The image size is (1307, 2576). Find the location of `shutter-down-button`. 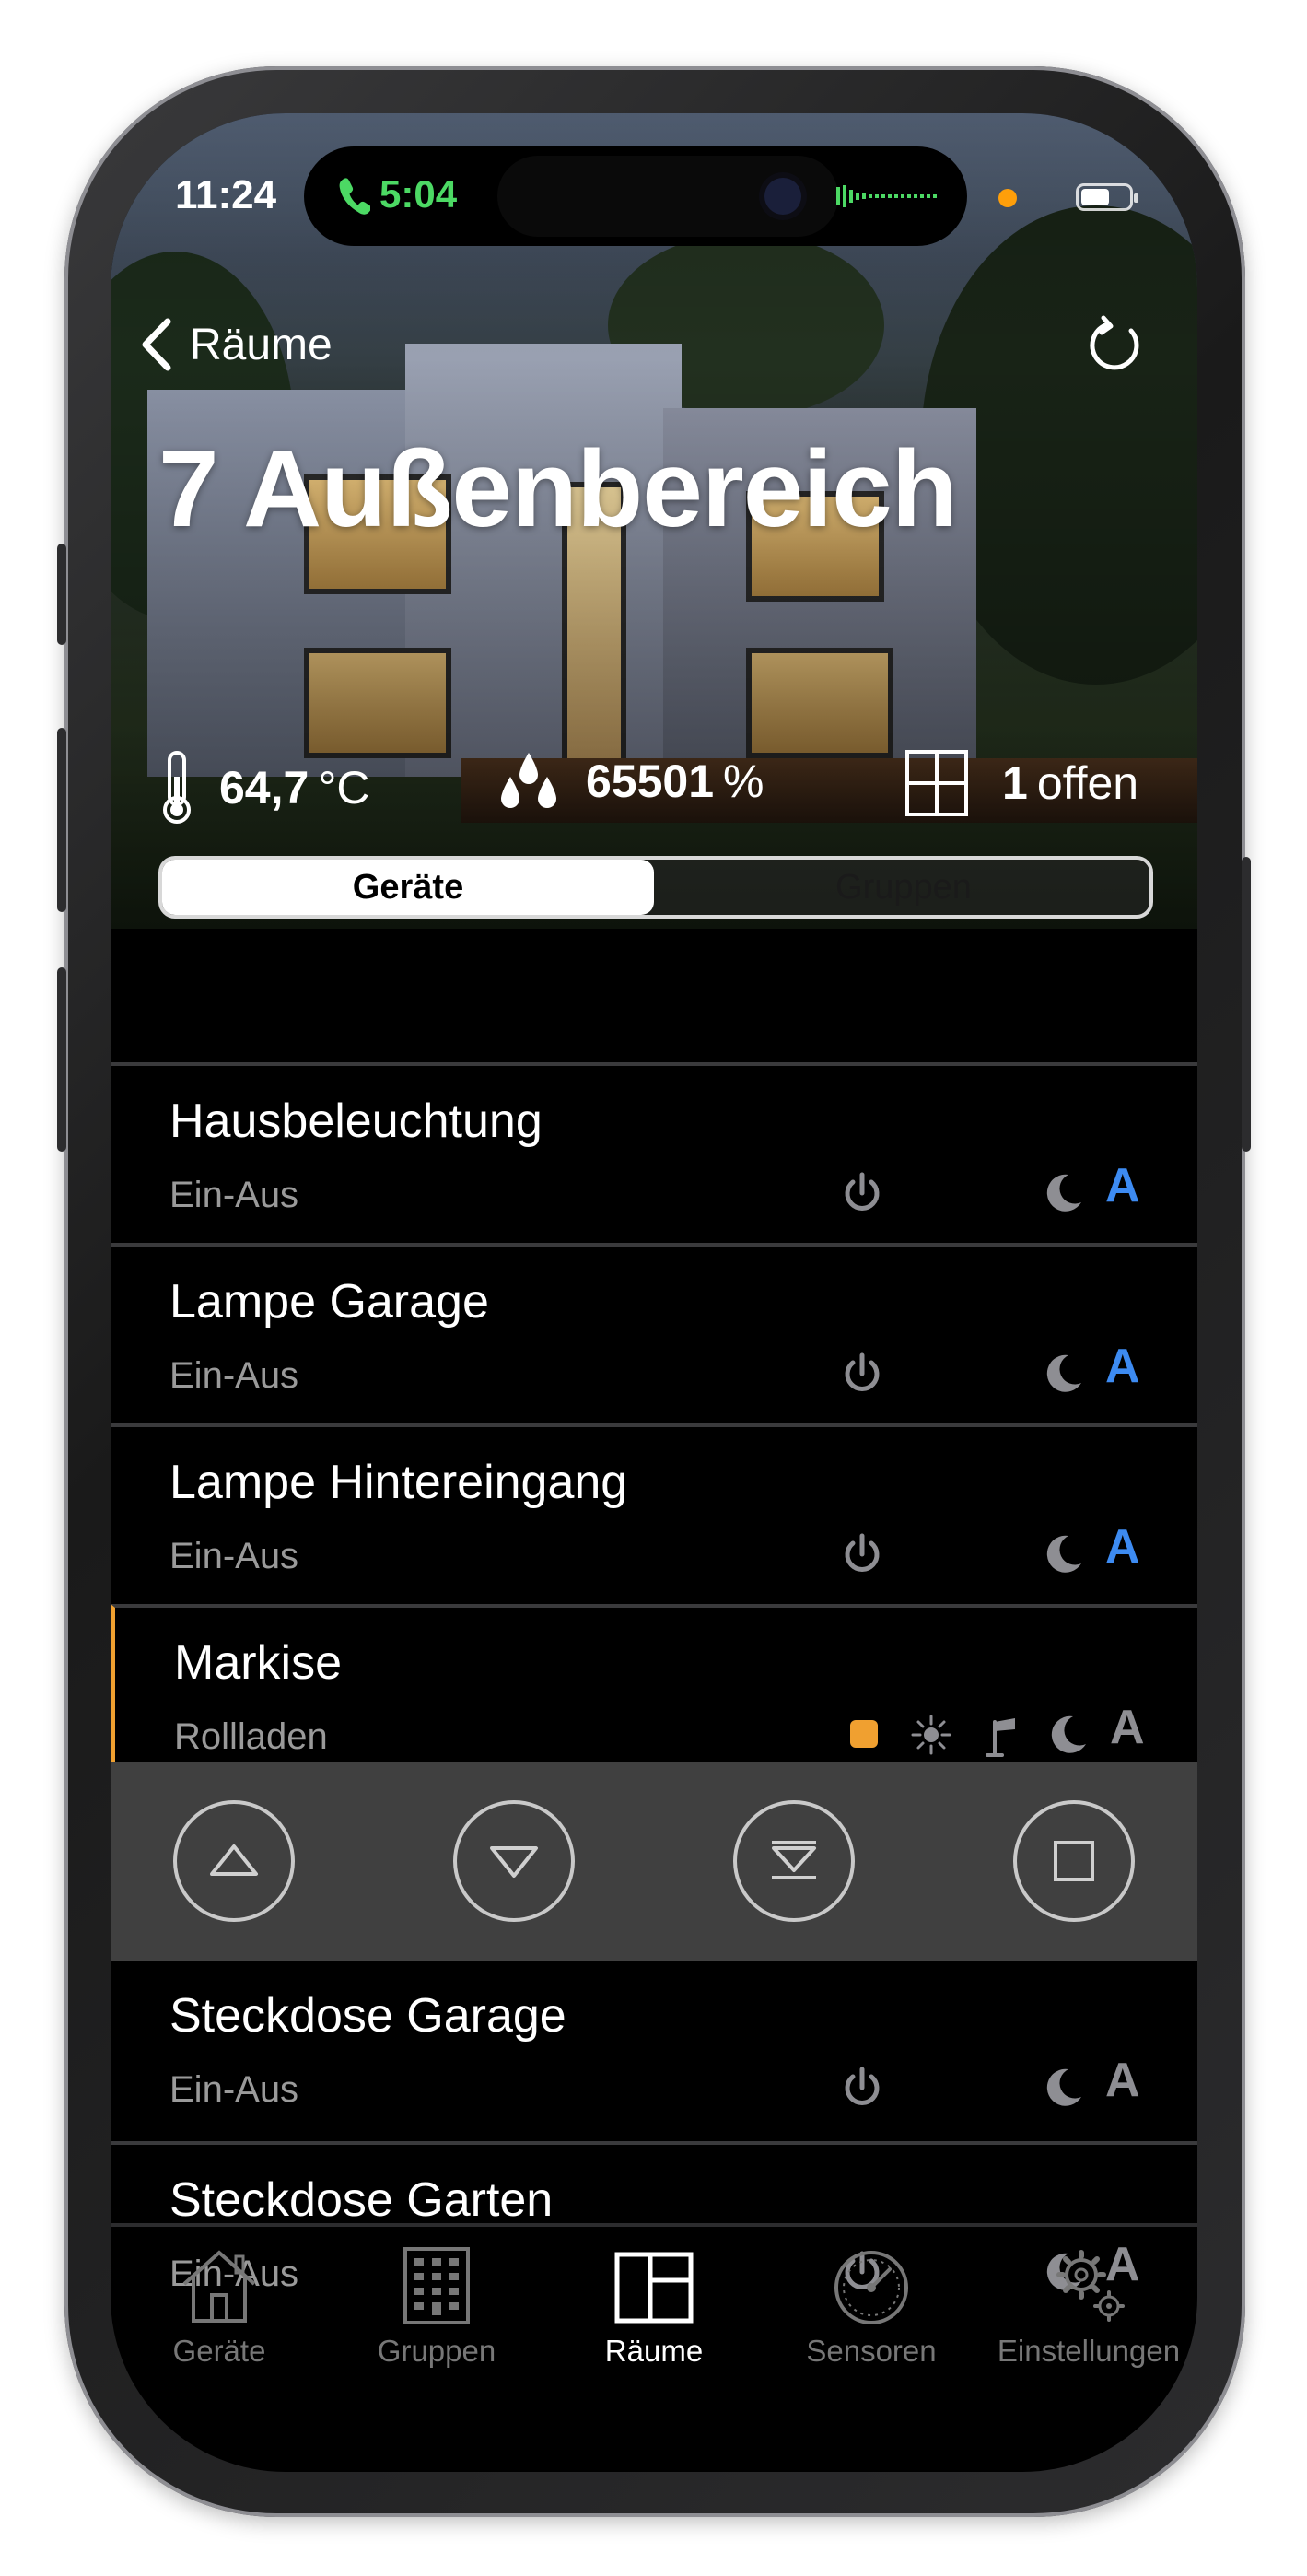

shutter-down-button is located at coordinates (514, 1861).